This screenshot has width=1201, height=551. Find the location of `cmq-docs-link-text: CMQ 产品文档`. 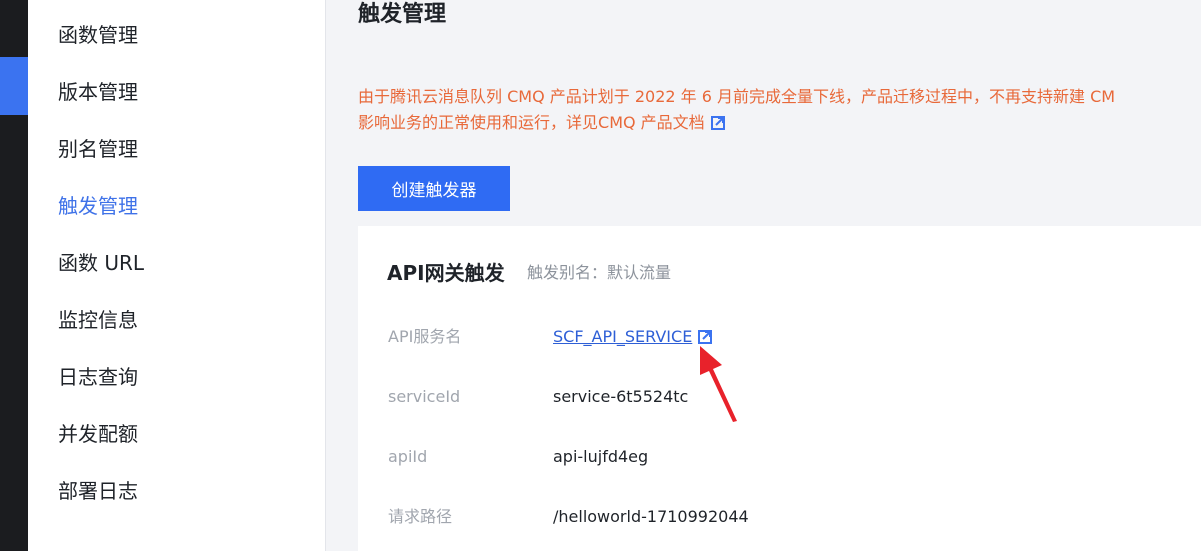

cmq-docs-link-text: CMQ 产品文档 is located at coordinates (651, 122).